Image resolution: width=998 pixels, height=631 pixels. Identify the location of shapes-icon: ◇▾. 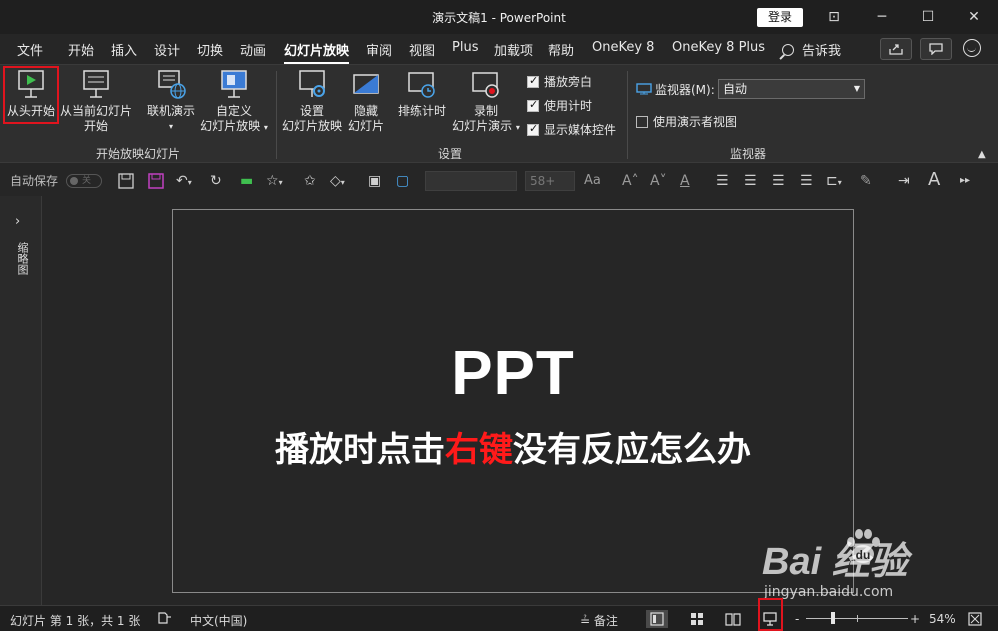
(337, 182).